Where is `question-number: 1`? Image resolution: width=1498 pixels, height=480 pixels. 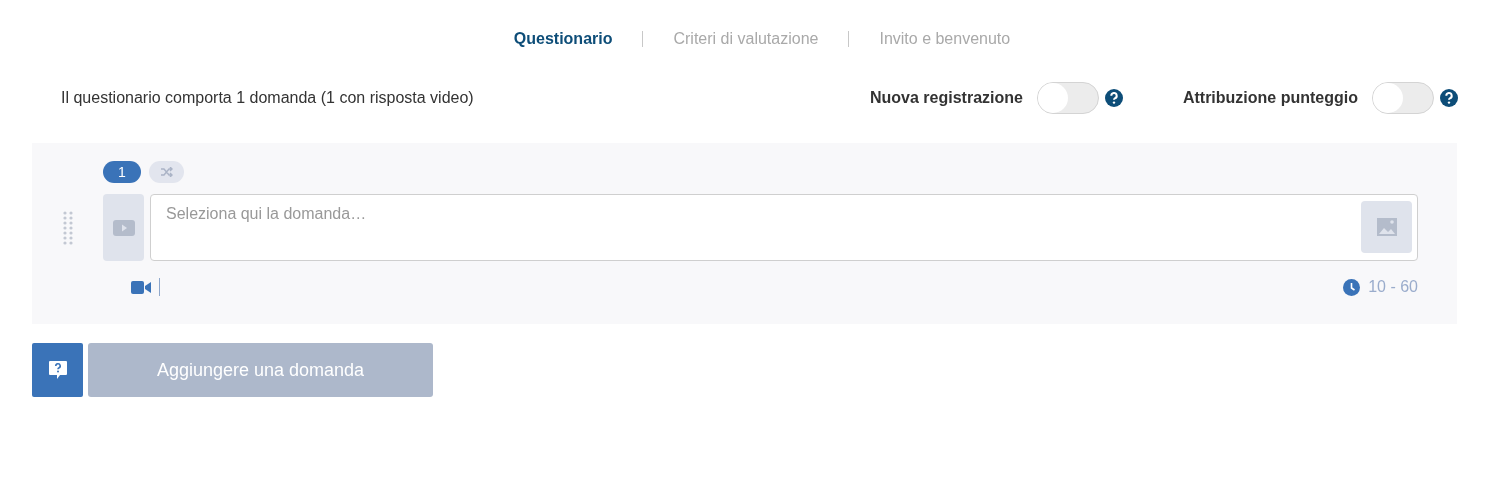
question-number: 1 is located at coordinates (122, 172).